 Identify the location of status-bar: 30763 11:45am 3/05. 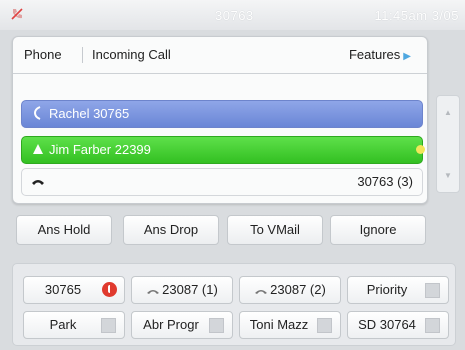
(232, 15).